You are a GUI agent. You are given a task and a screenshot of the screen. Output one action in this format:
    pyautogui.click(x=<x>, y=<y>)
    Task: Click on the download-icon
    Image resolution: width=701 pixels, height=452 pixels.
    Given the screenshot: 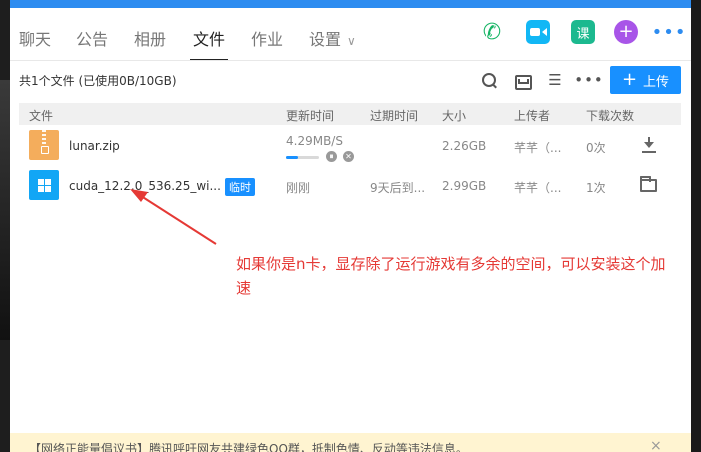 What is the action you would take?
    pyautogui.click(x=649, y=145)
    